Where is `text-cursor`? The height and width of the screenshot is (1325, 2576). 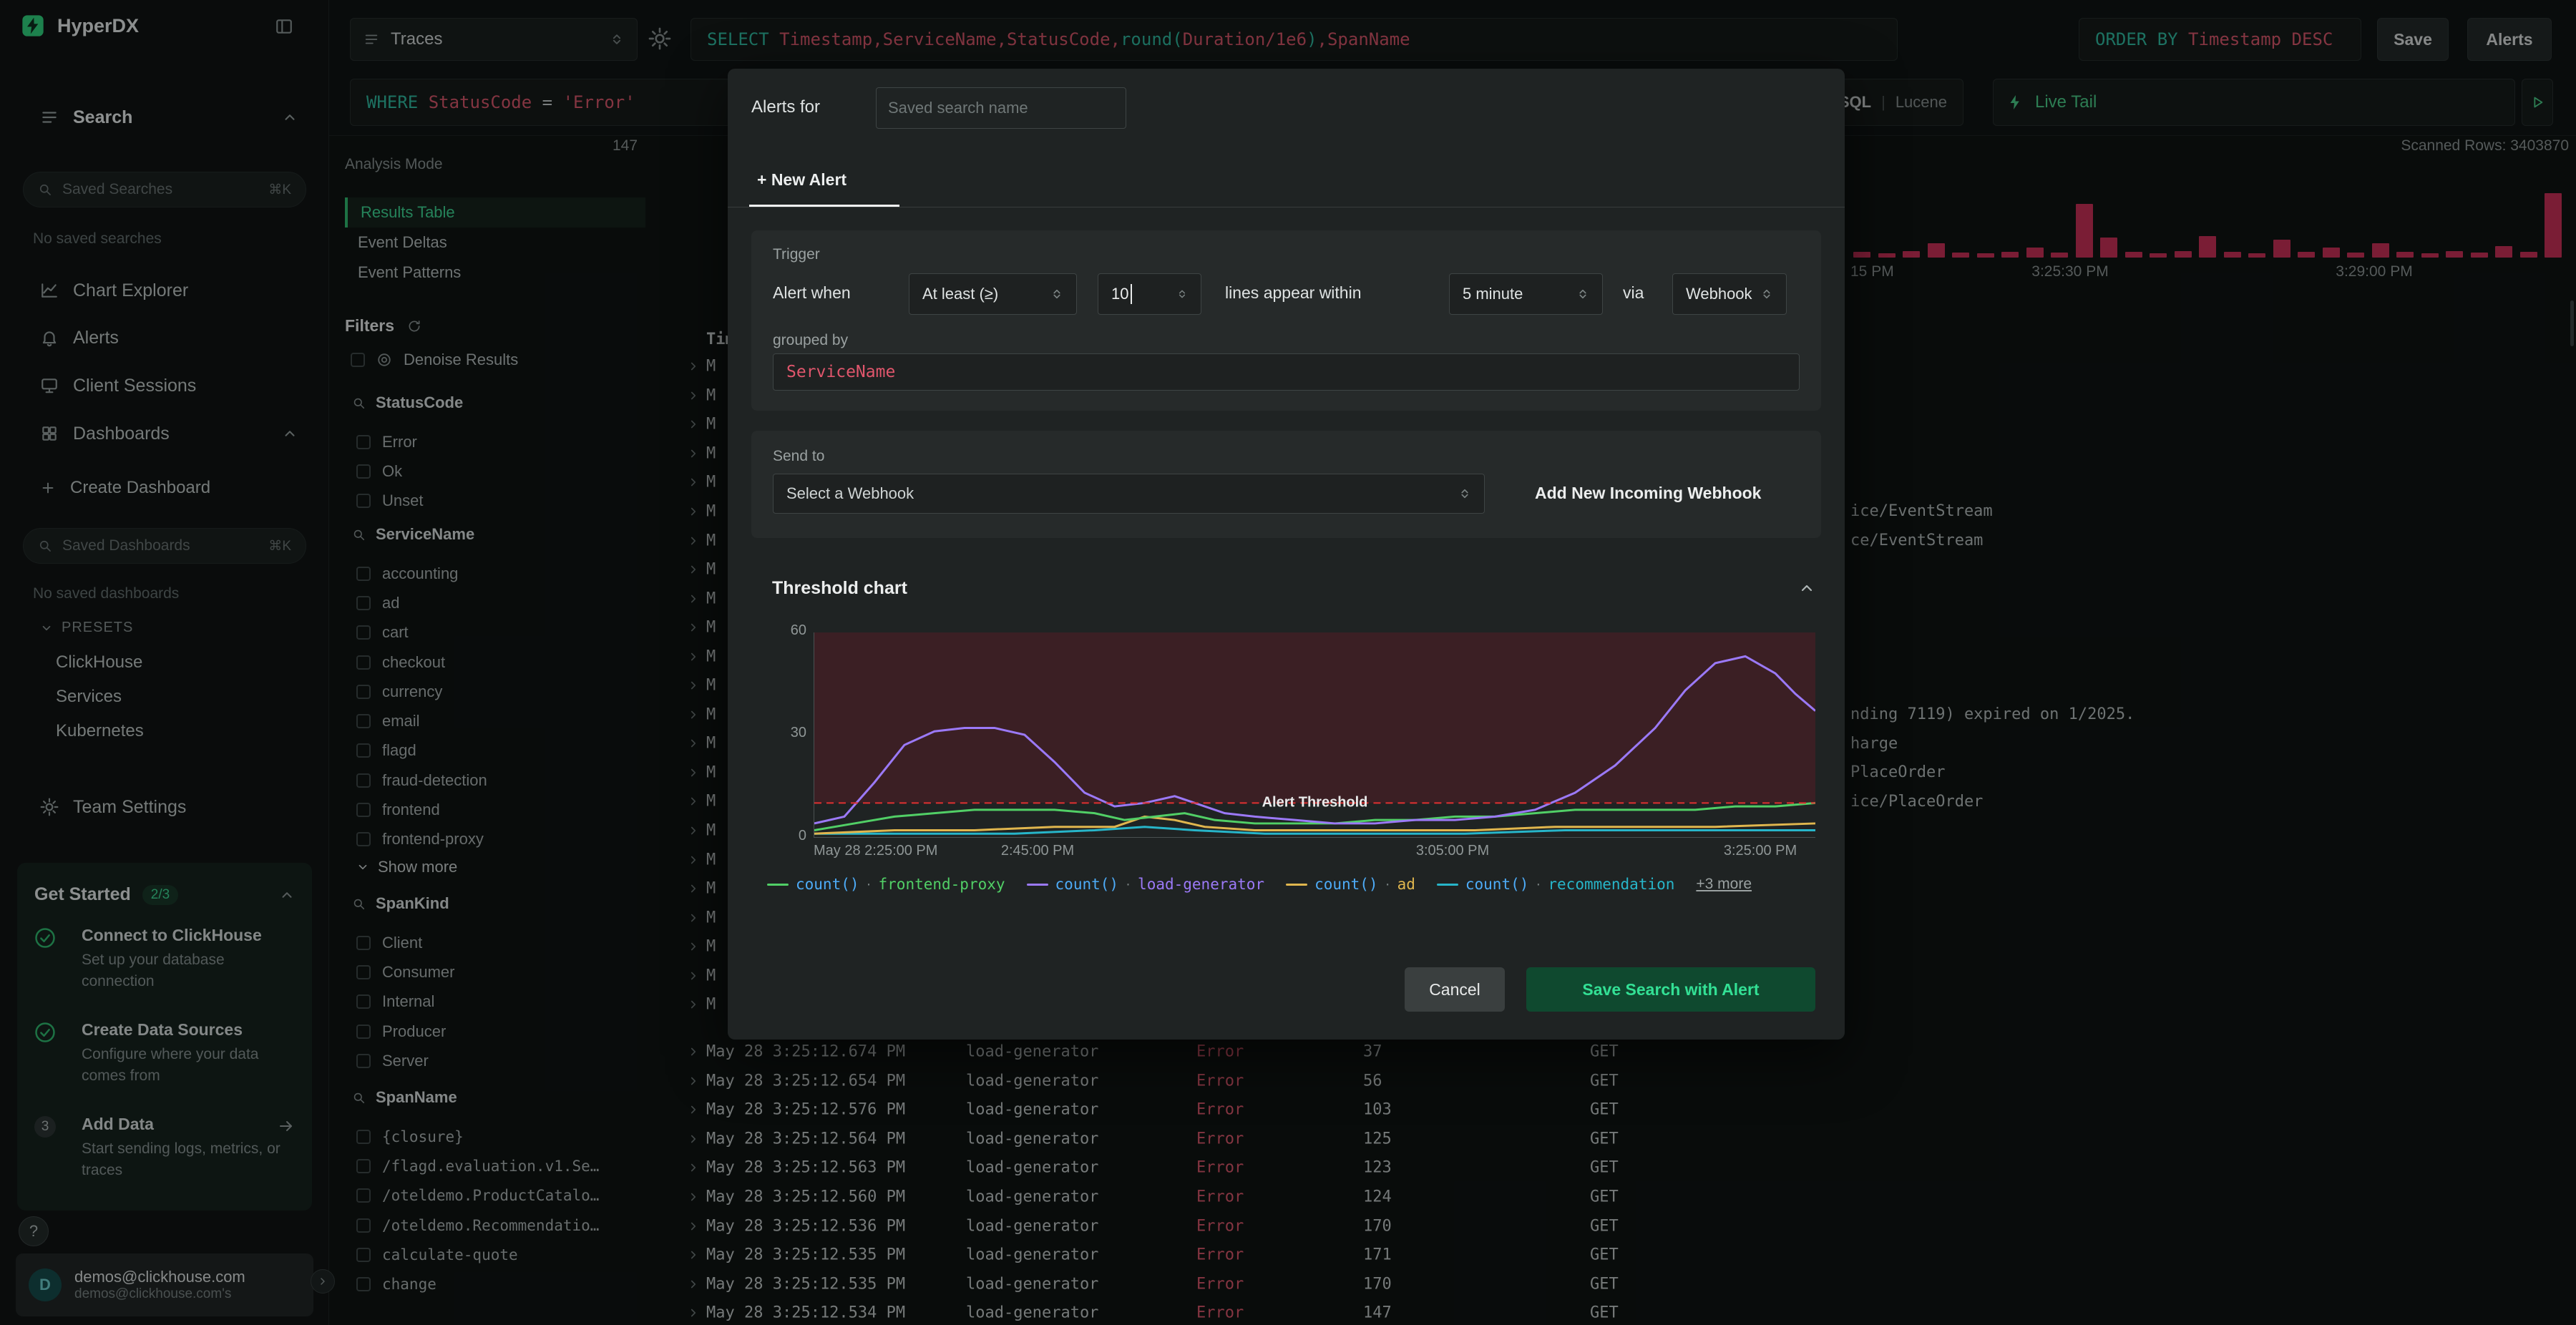 text-cursor is located at coordinates (1132, 294).